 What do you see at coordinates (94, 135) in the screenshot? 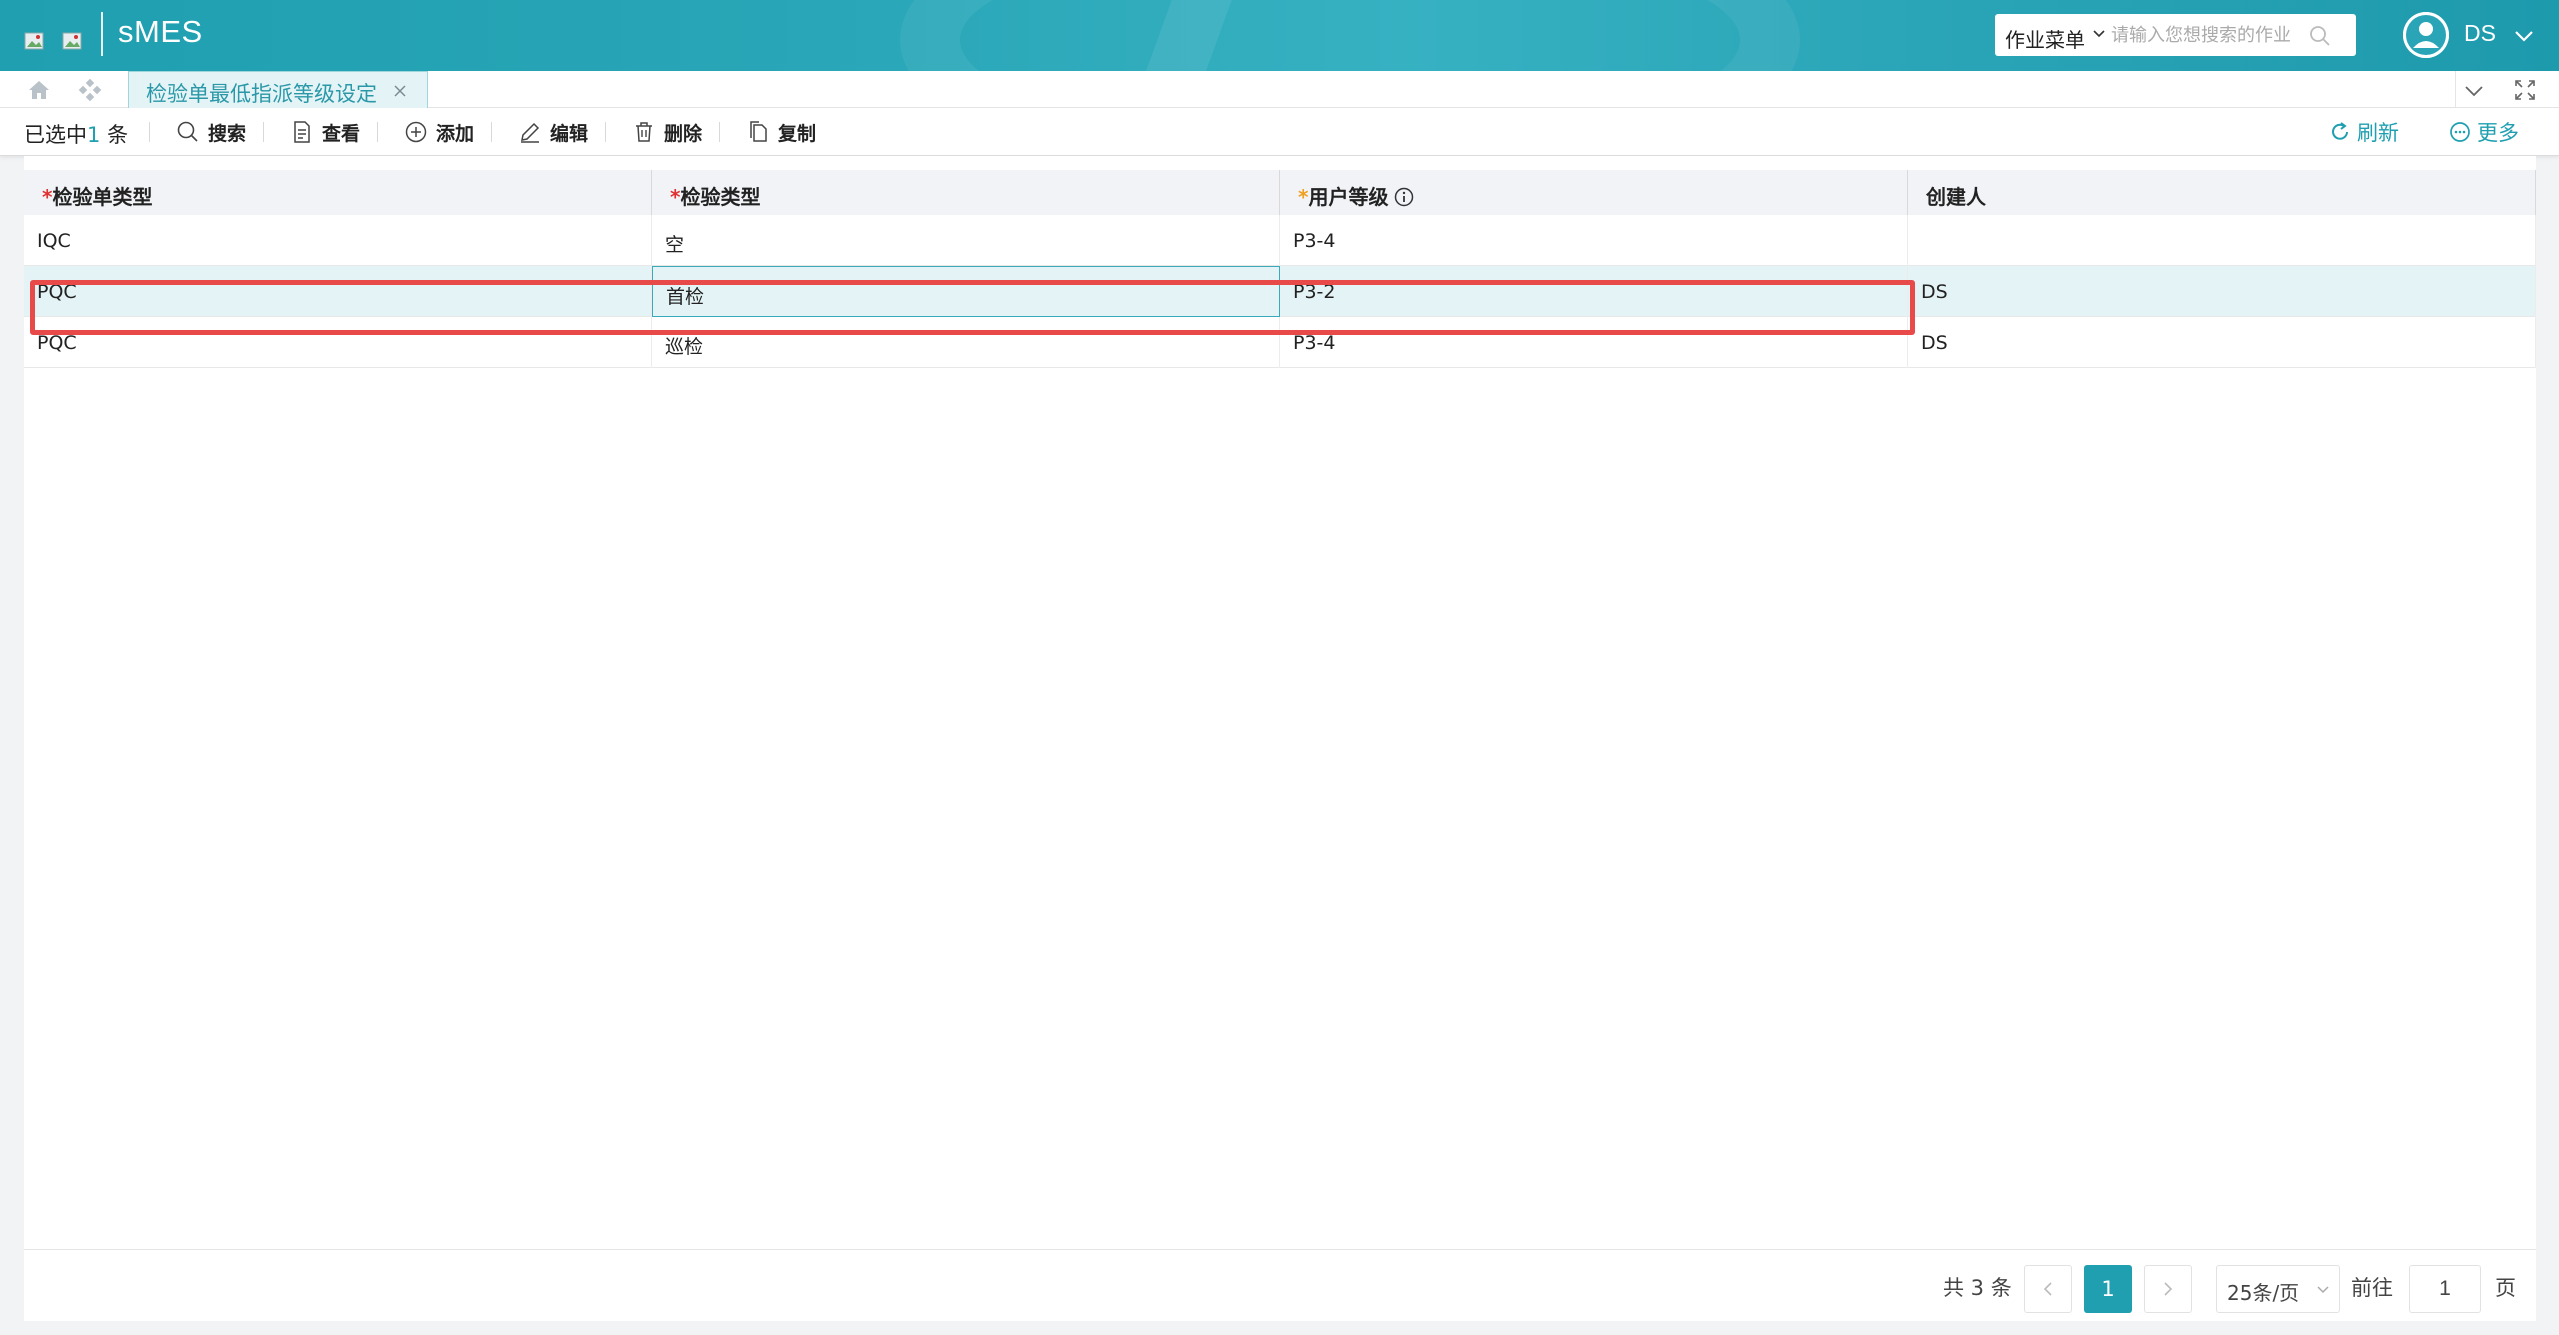
I see `selection-number: 1` at bounding box center [94, 135].